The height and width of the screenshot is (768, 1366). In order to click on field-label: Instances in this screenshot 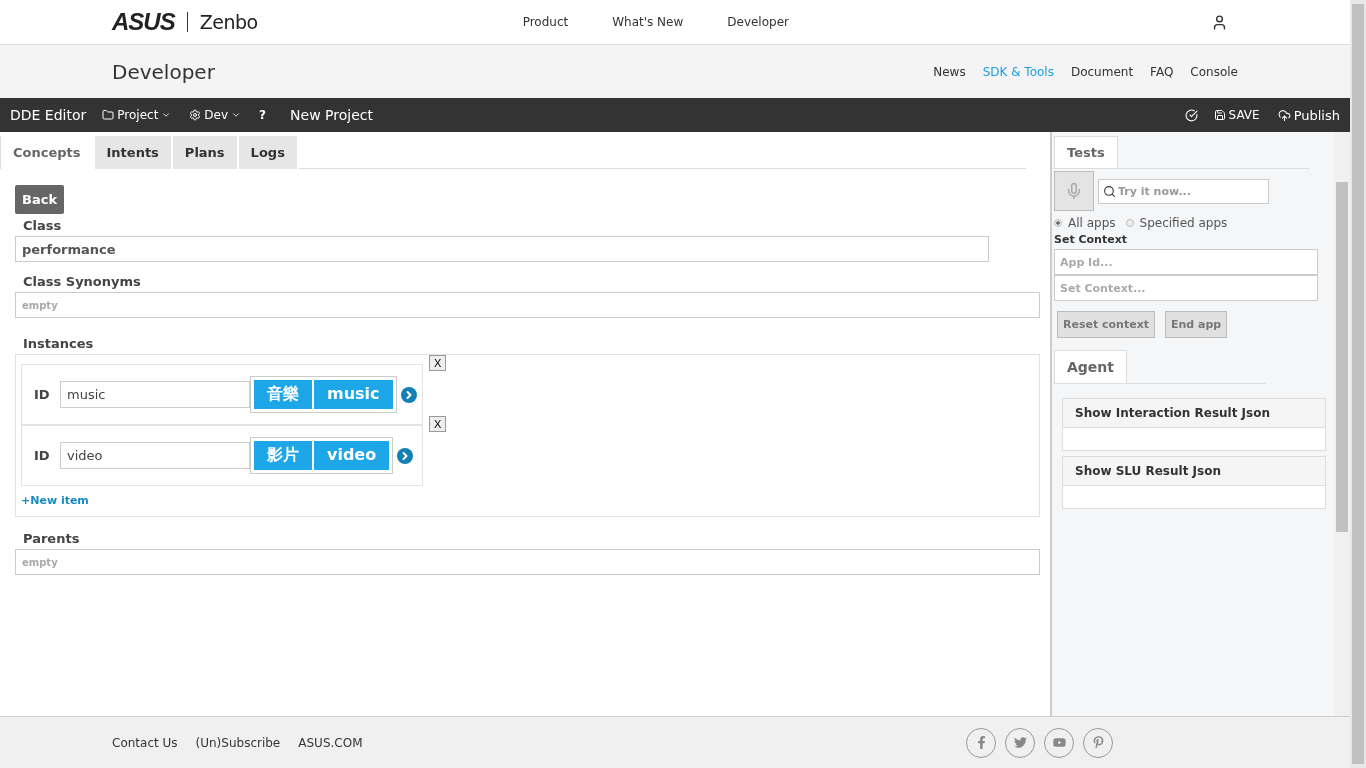, I will do `click(59, 343)`.